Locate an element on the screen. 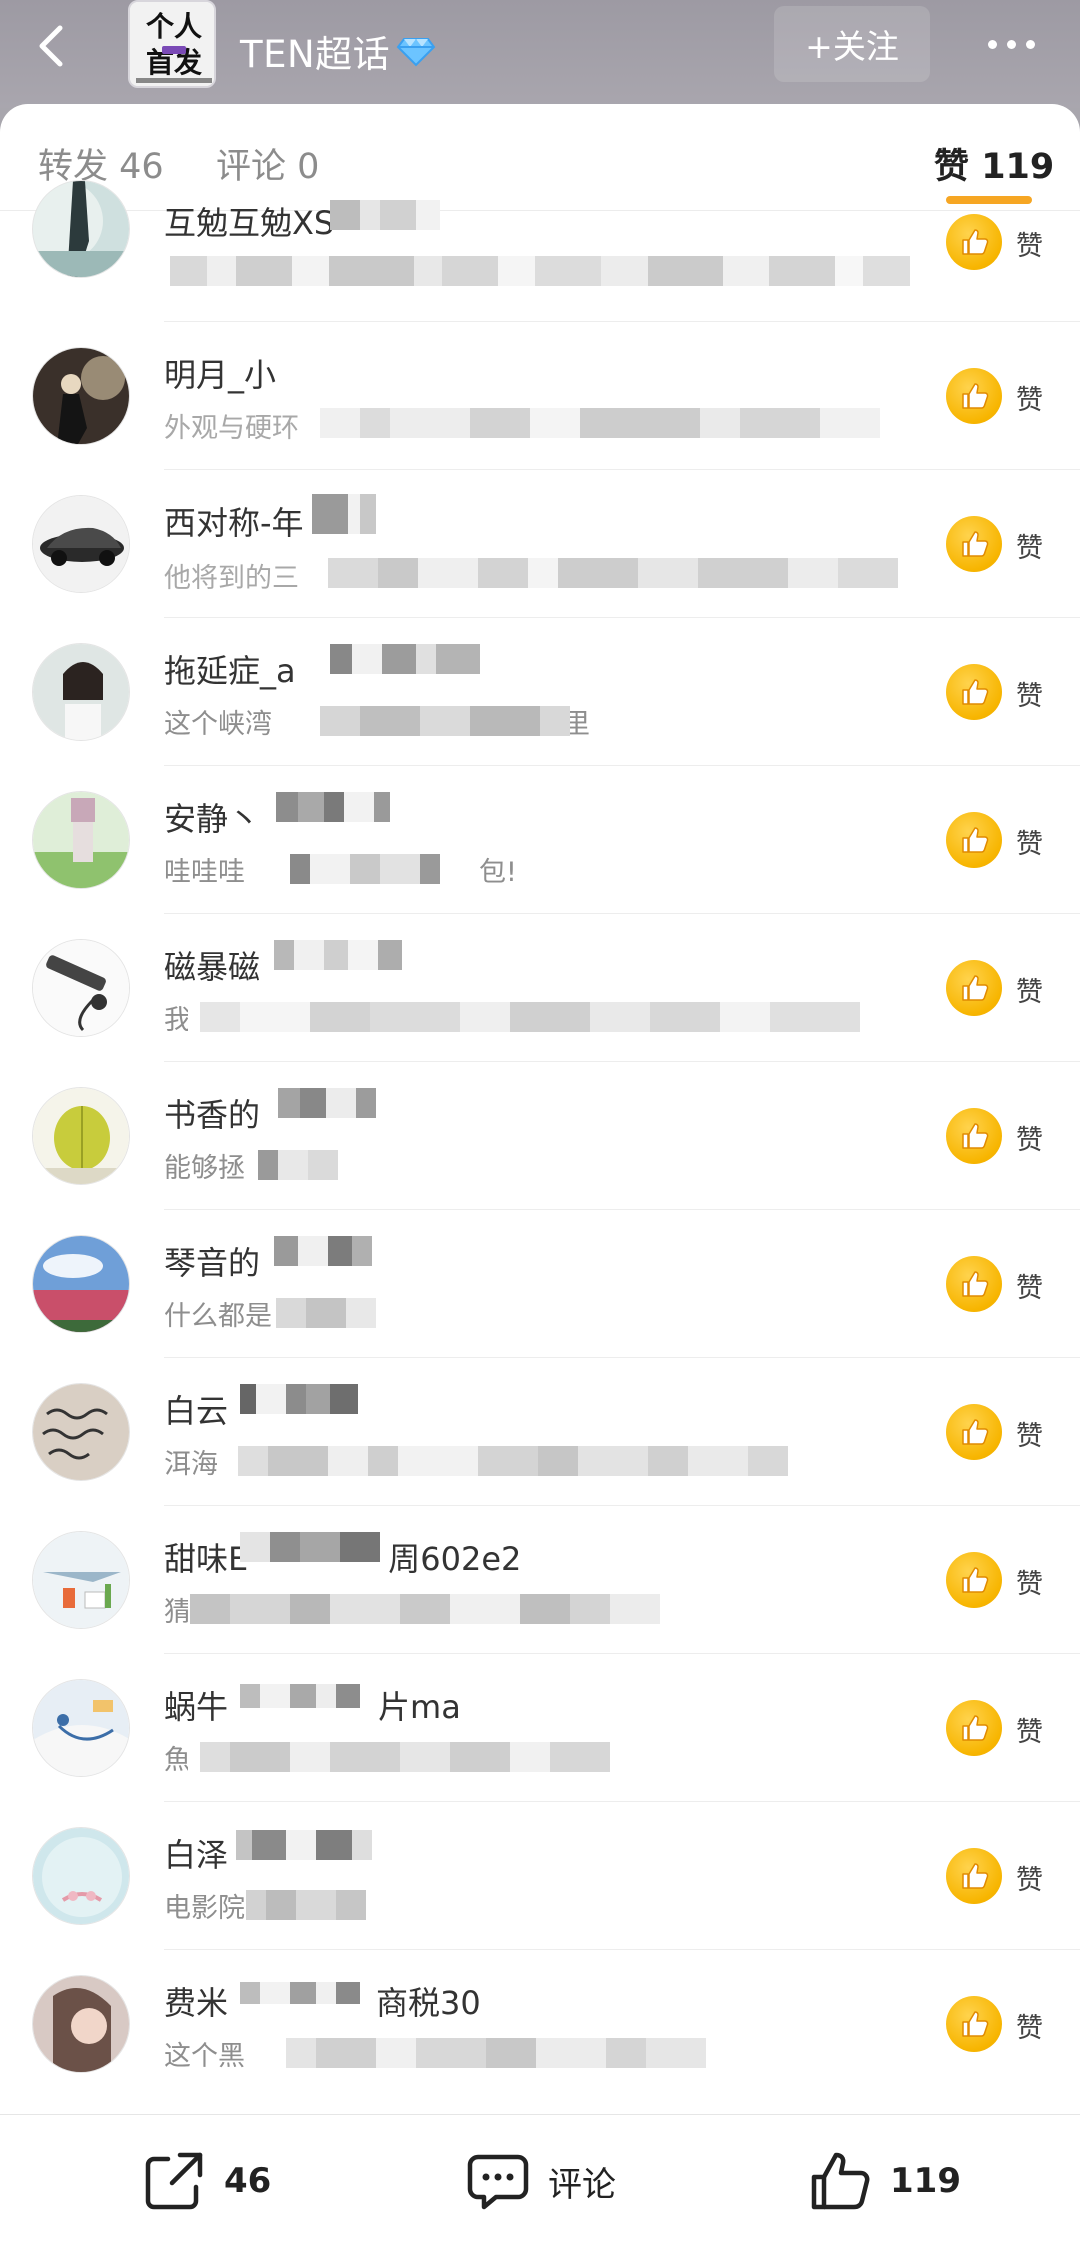  chevron-left-icon is located at coordinates (51, 46).